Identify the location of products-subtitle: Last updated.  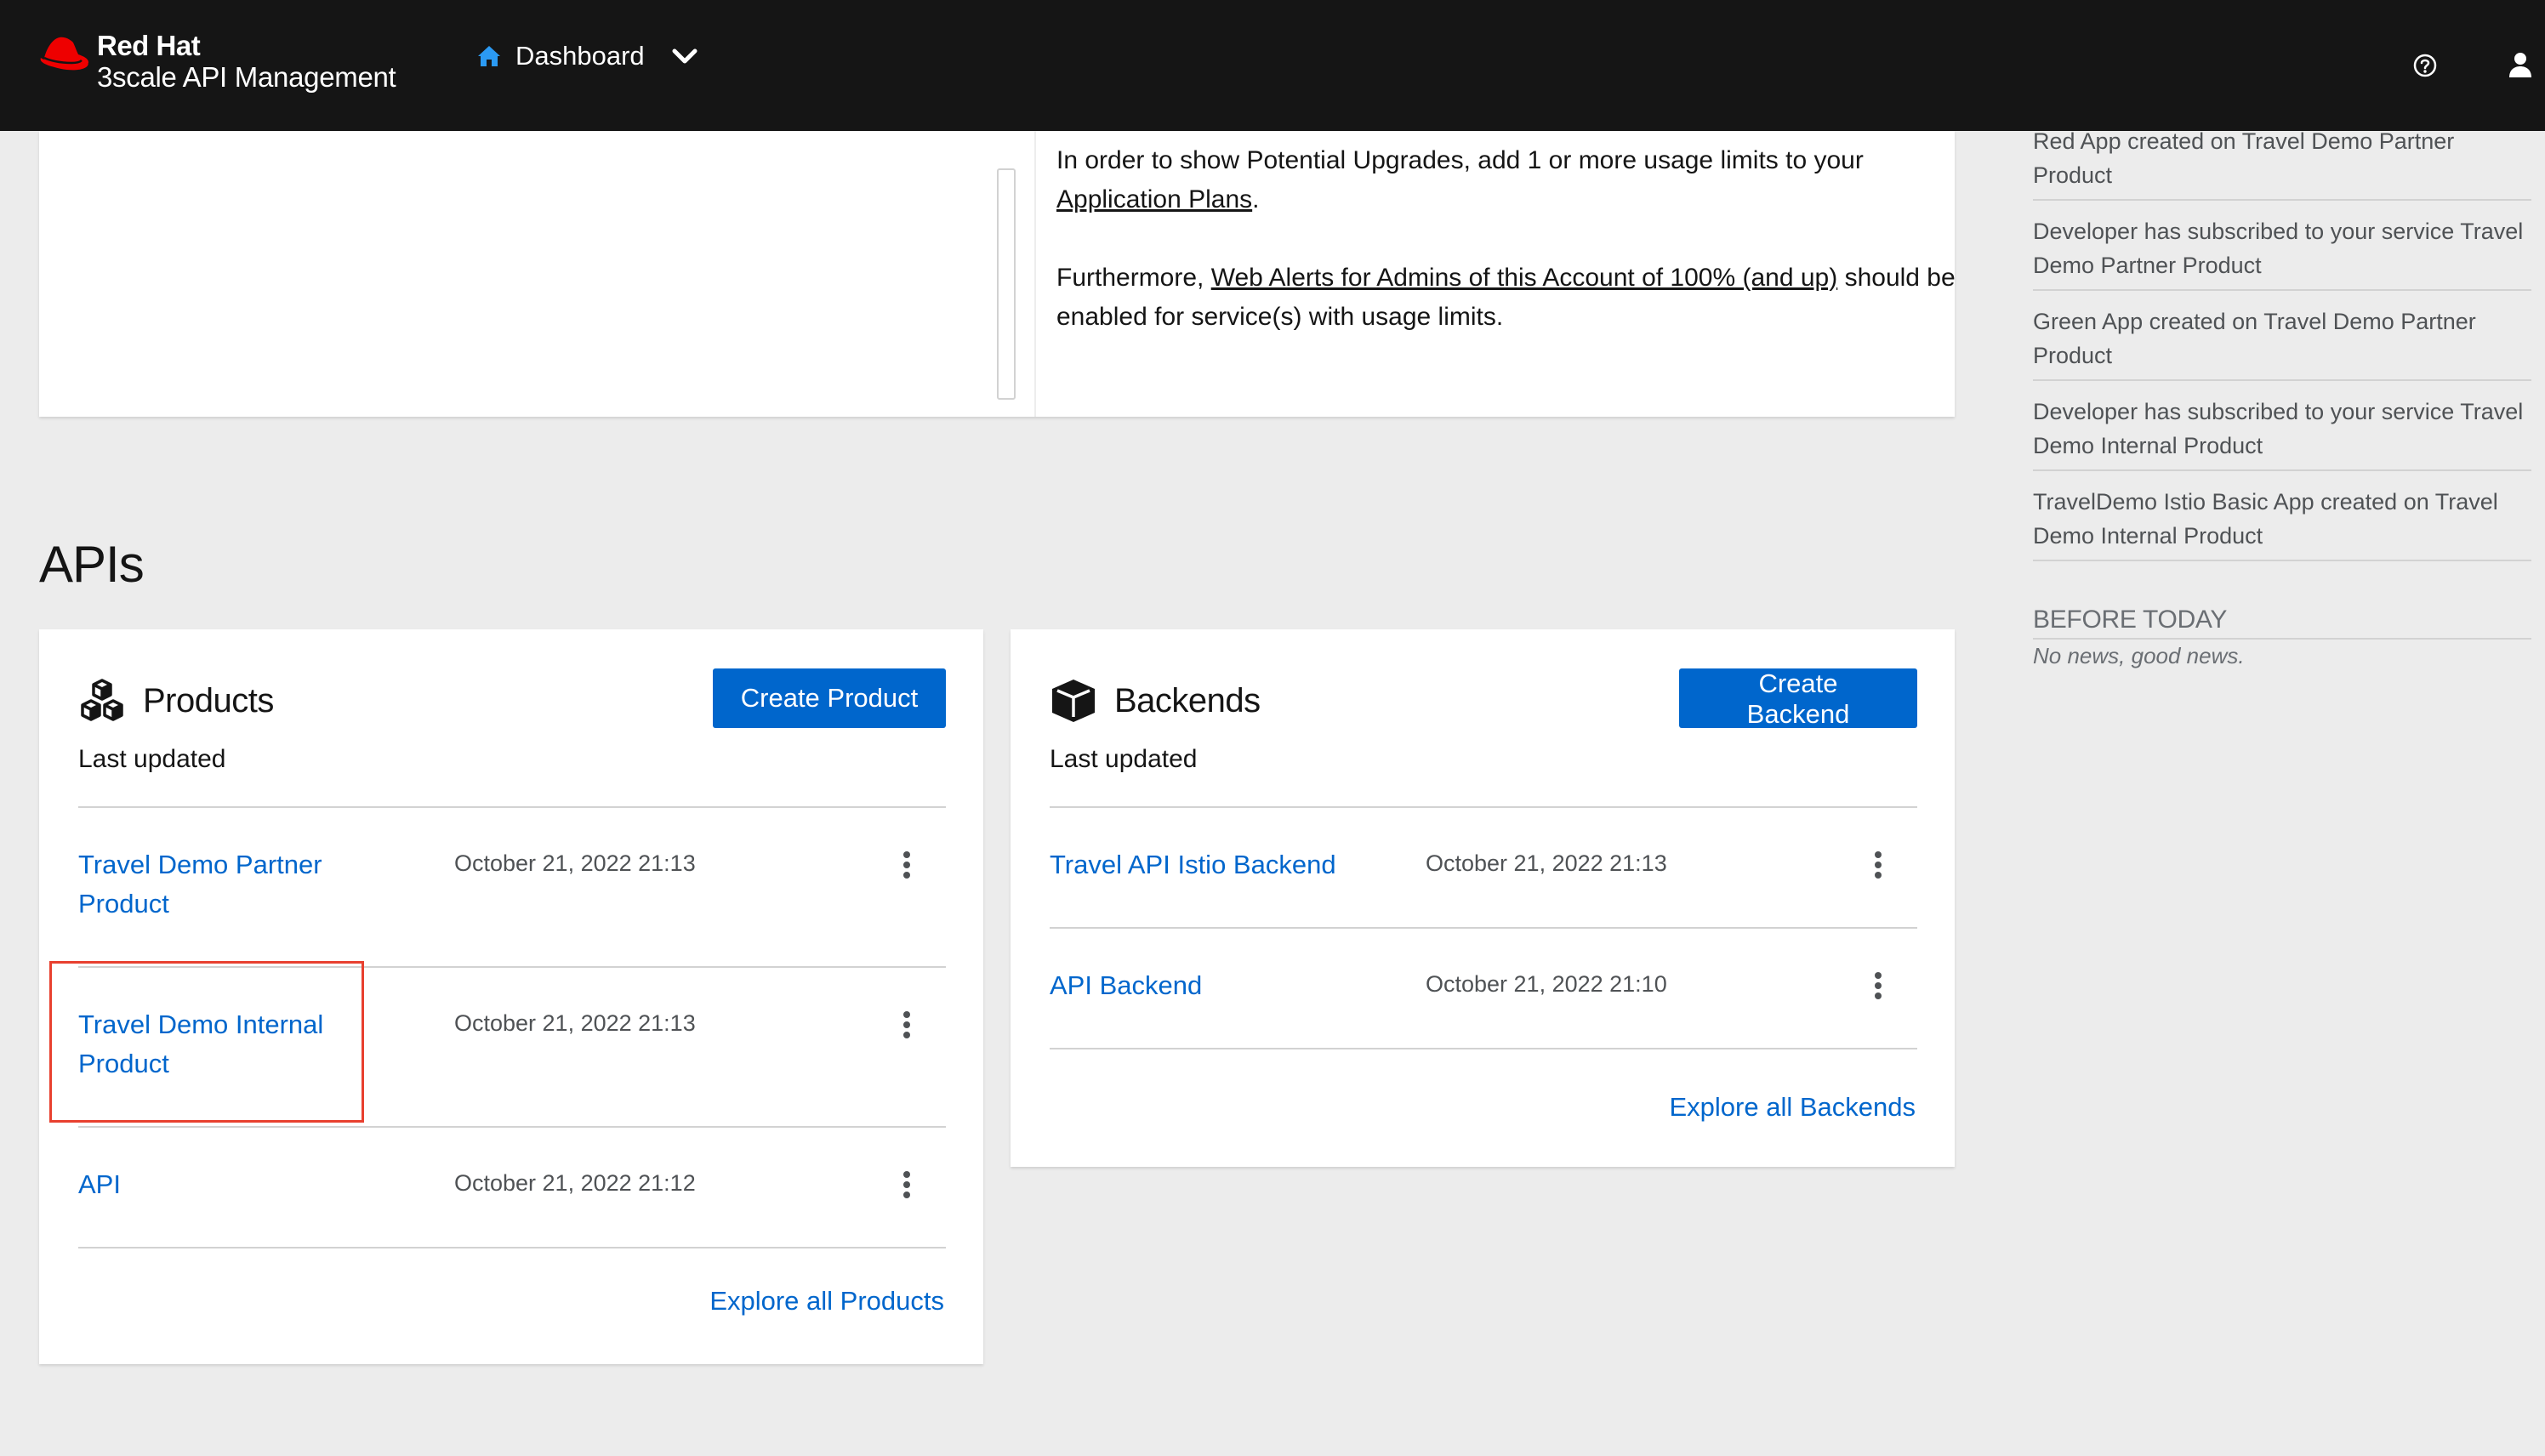
(152, 759).